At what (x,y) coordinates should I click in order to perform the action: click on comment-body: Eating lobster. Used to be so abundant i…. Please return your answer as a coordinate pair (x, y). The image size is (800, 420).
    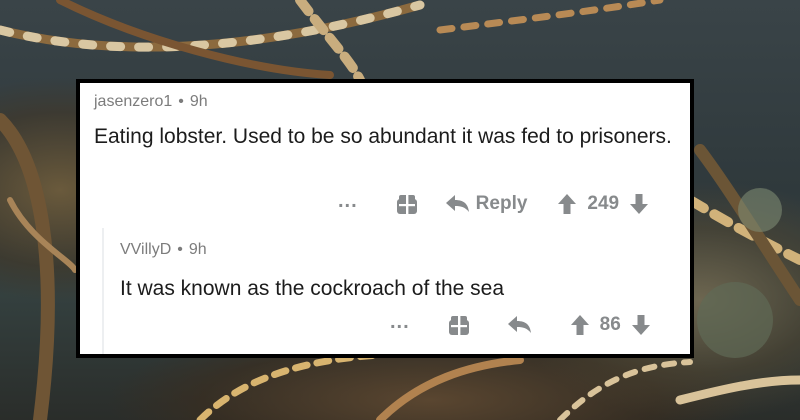
    Looking at the image, I should click on (383, 136).